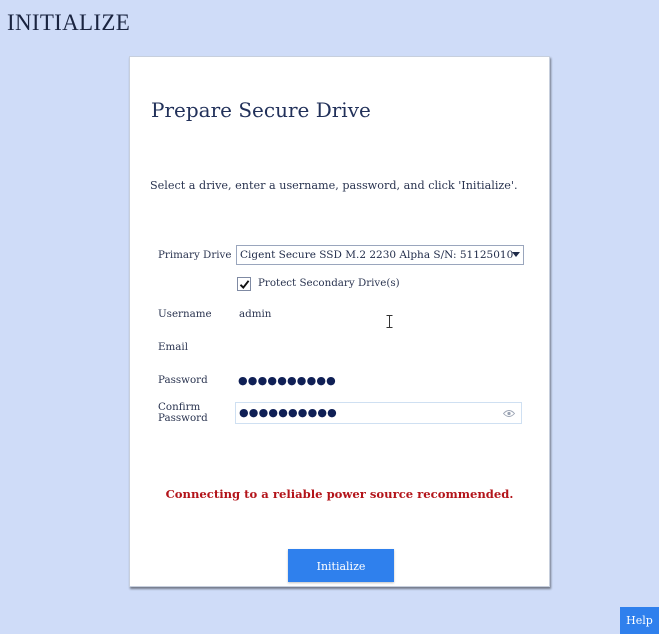 Image resolution: width=659 pixels, height=634 pixels. I want to click on confirm-password-field: ●●●●●●●●●●, so click(378, 413).